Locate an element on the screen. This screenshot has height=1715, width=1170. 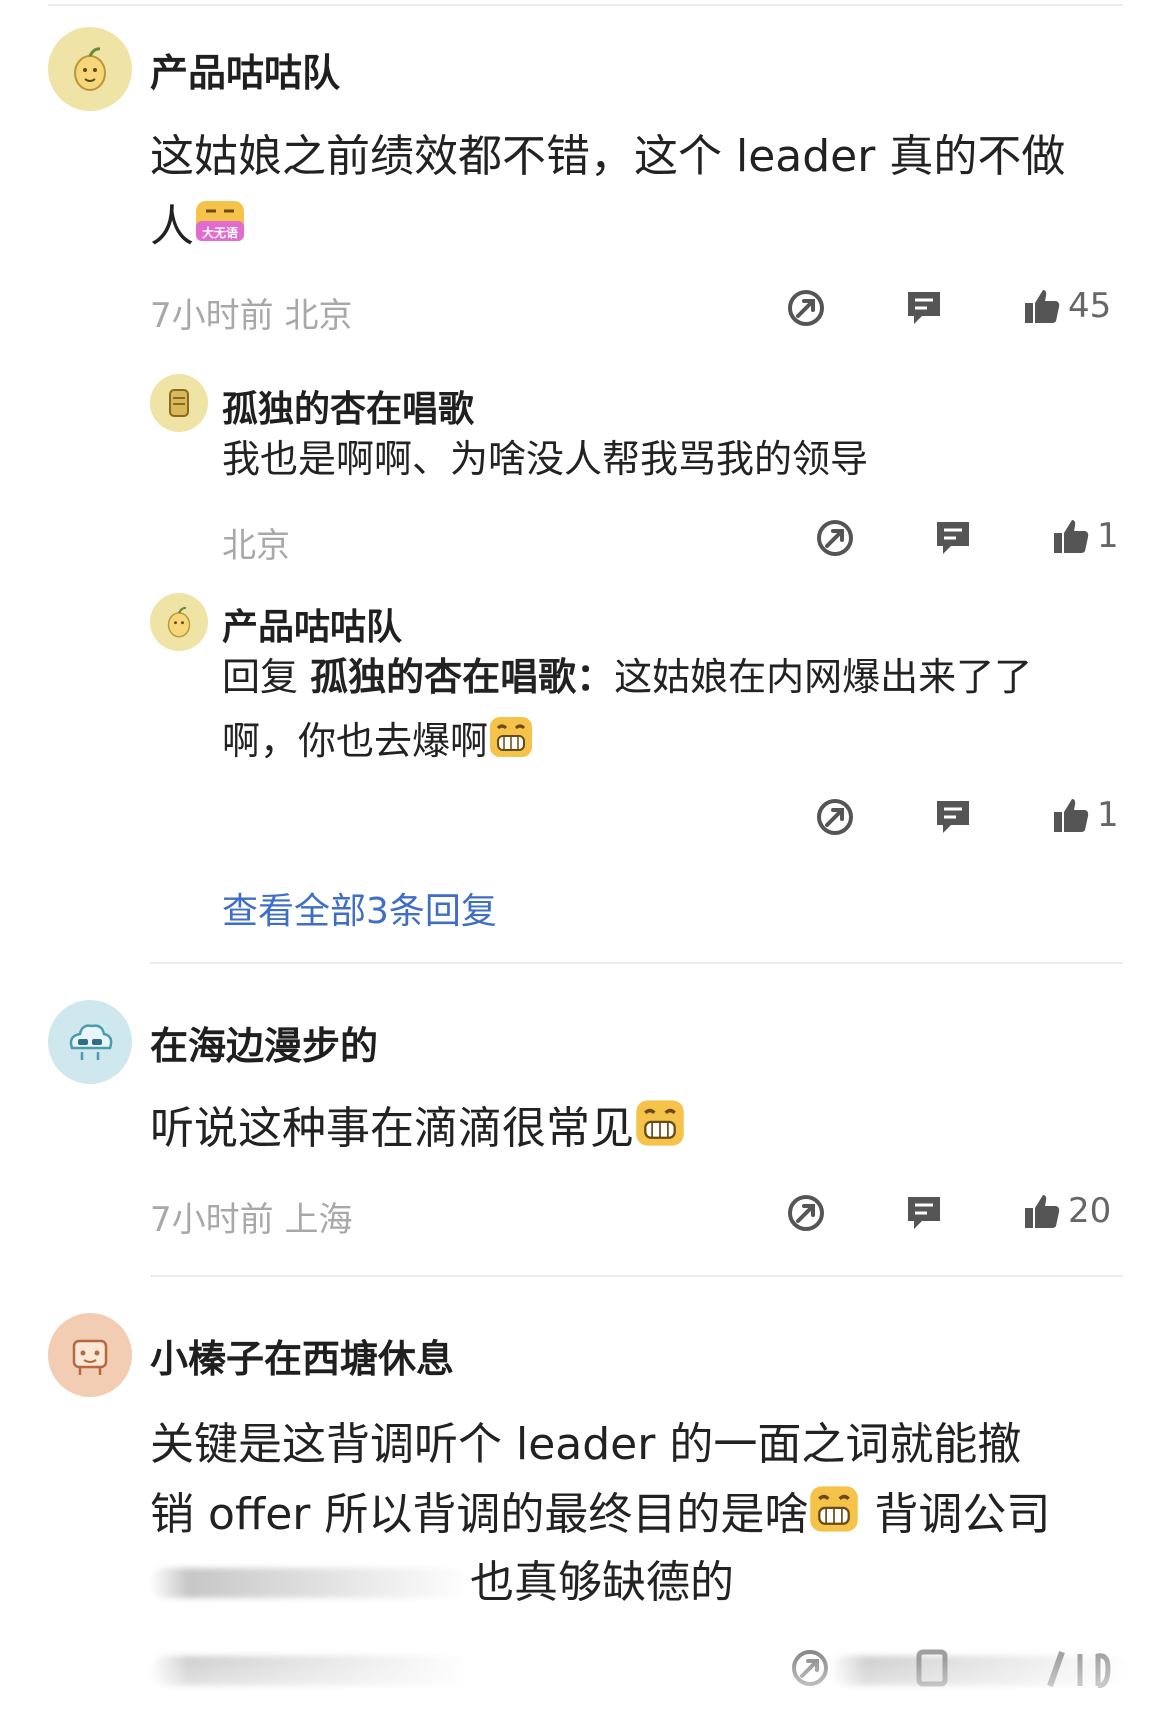
reply-author: 孤独的杏在唱歌 is located at coordinates (348, 406).